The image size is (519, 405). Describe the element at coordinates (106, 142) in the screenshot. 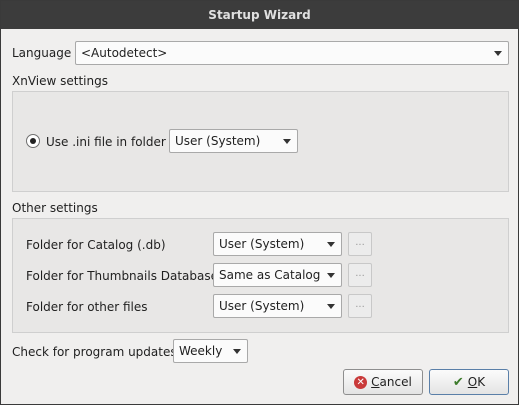

I see `use-ini-label: Use .ini file in folder` at that location.